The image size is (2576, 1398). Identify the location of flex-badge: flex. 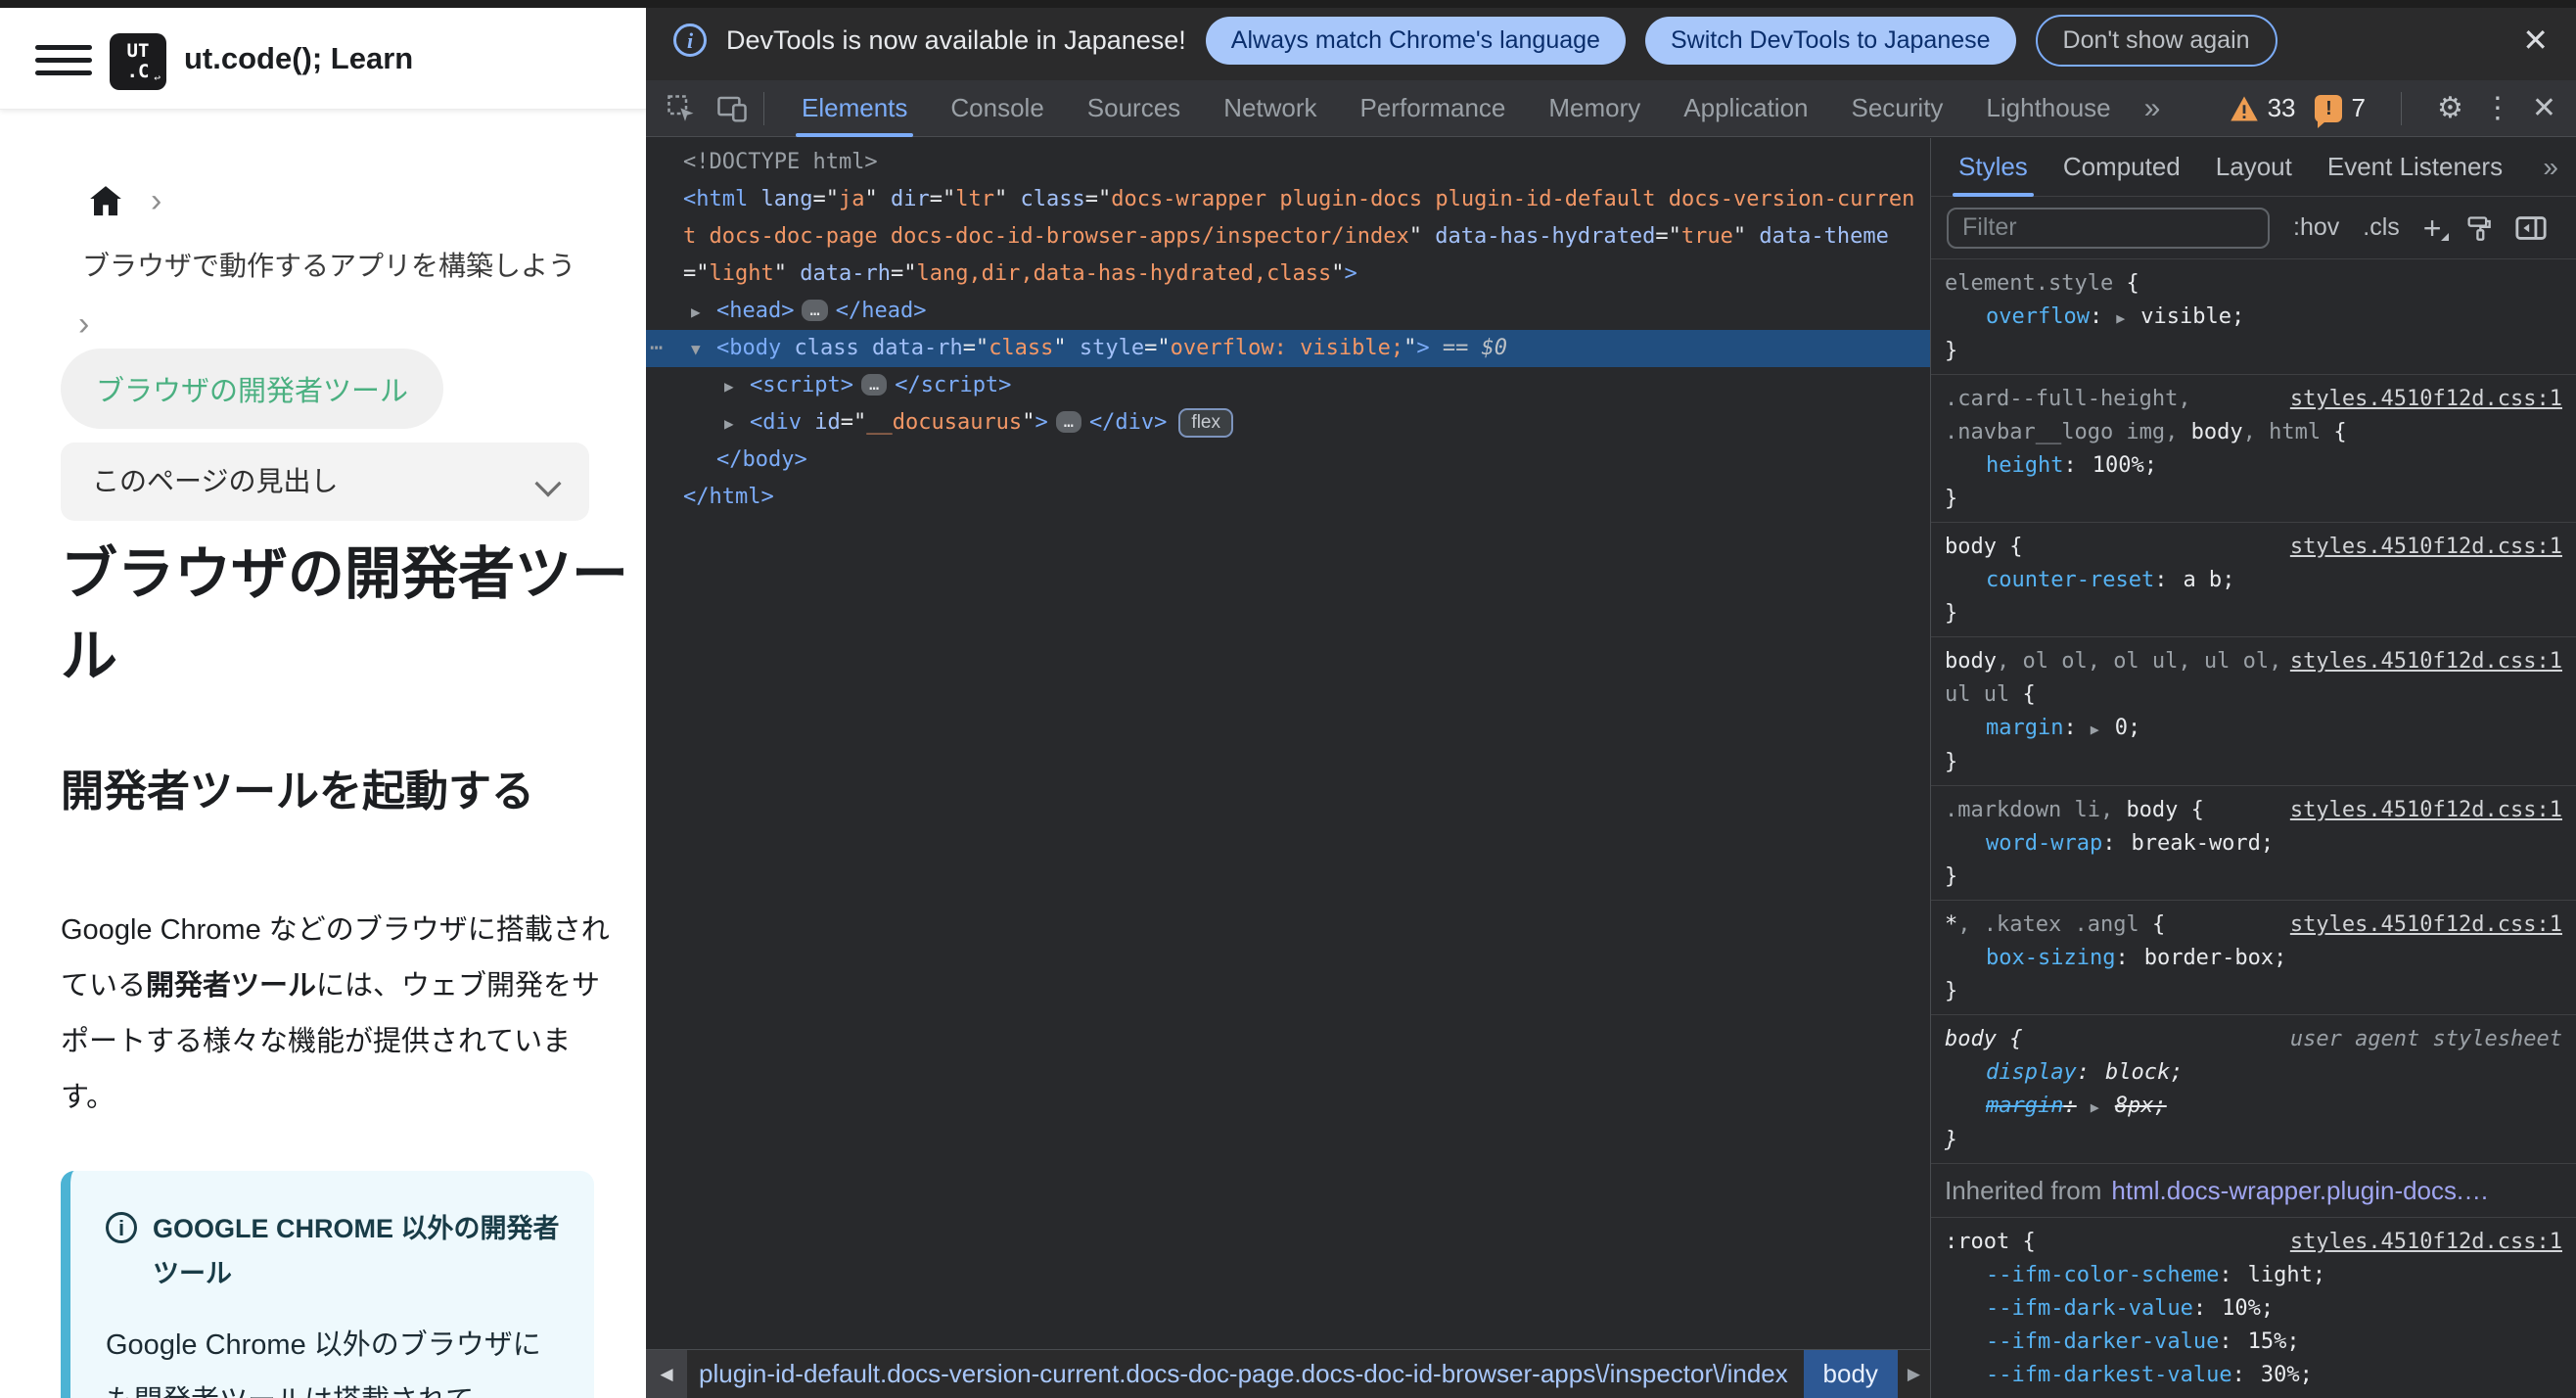
(1205, 423).